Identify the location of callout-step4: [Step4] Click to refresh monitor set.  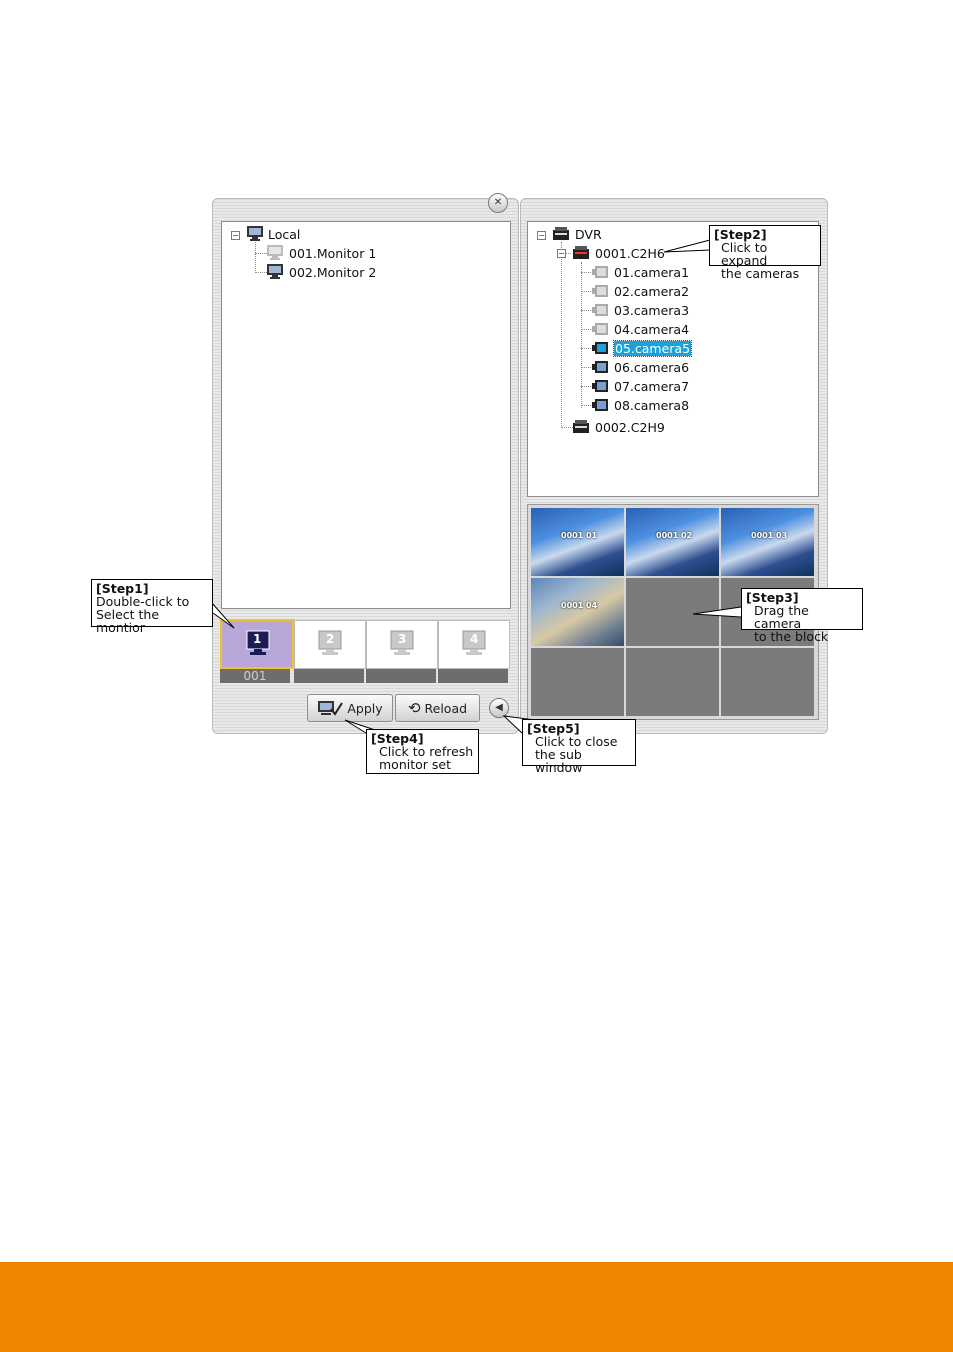
(422, 751).